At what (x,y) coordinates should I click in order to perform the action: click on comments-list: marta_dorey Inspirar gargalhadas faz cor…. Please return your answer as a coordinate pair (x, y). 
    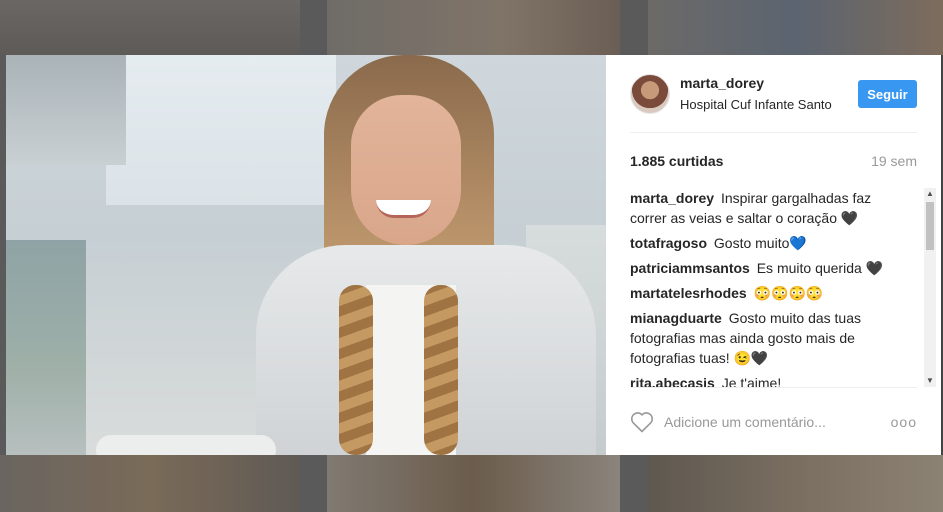
    Looking at the image, I should click on (773, 287).